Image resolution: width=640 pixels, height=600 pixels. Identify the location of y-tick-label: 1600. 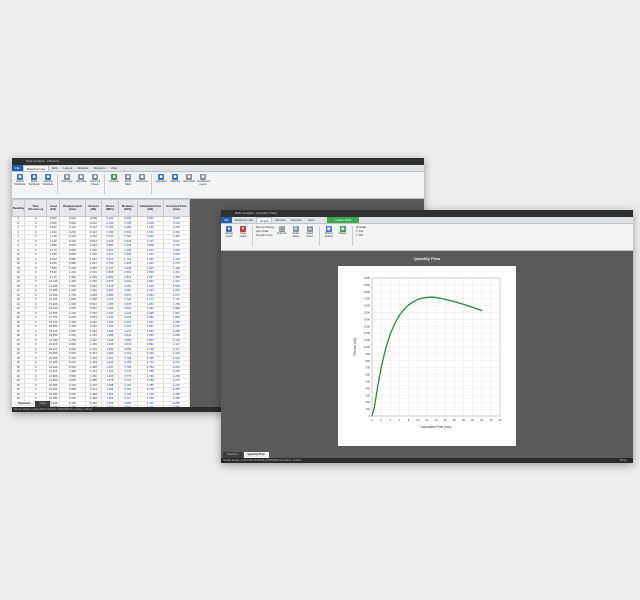
(367, 306).